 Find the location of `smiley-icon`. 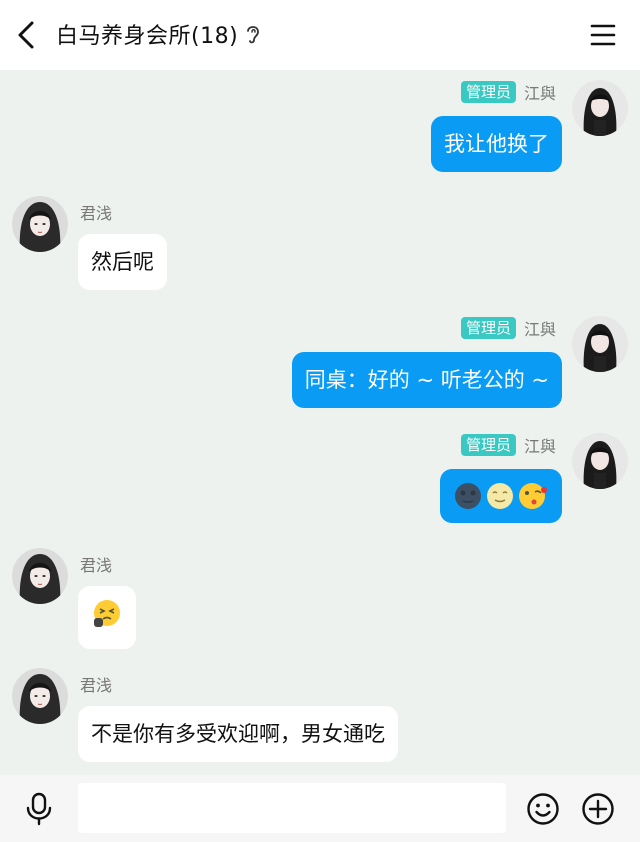

smiley-icon is located at coordinates (543, 809).